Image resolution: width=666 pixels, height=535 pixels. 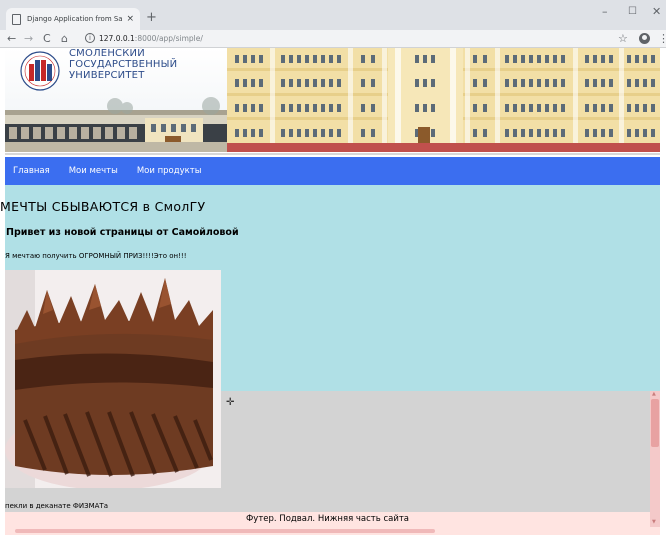 What do you see at coordinates (655, 423) in the screenshot?
I see `scroll-thumb` at bounding box center [655, 423].